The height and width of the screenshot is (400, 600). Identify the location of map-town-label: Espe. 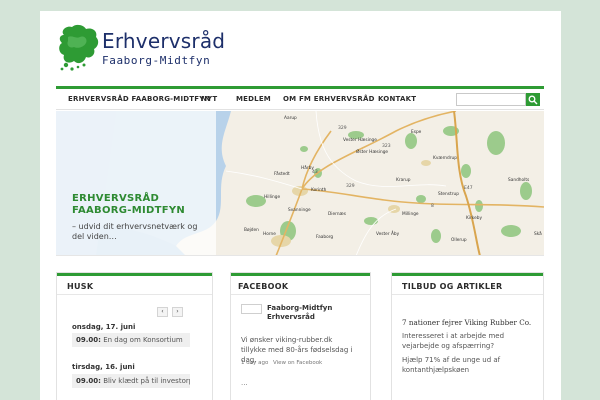
(416, 132).